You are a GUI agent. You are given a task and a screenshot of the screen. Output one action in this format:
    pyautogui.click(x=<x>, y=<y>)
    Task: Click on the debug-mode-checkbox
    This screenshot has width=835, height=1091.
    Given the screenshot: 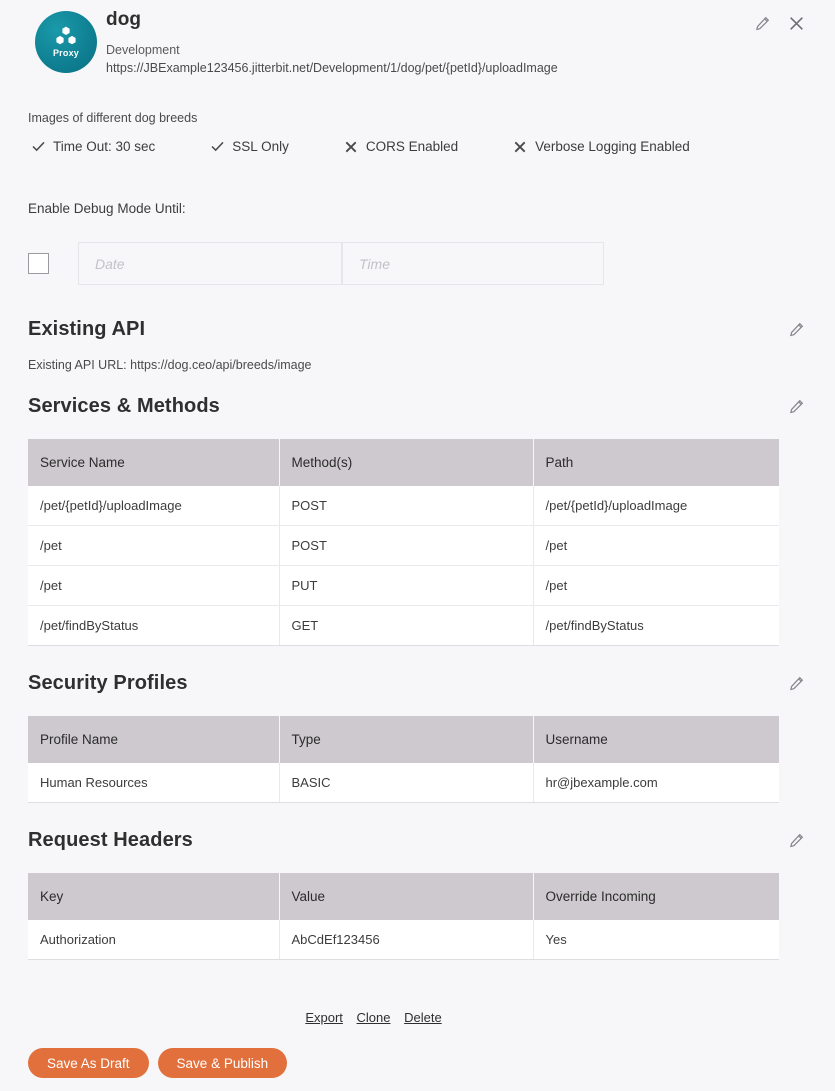 What is the action you would take?
    pyautogui.click(x=38, y=263)
    